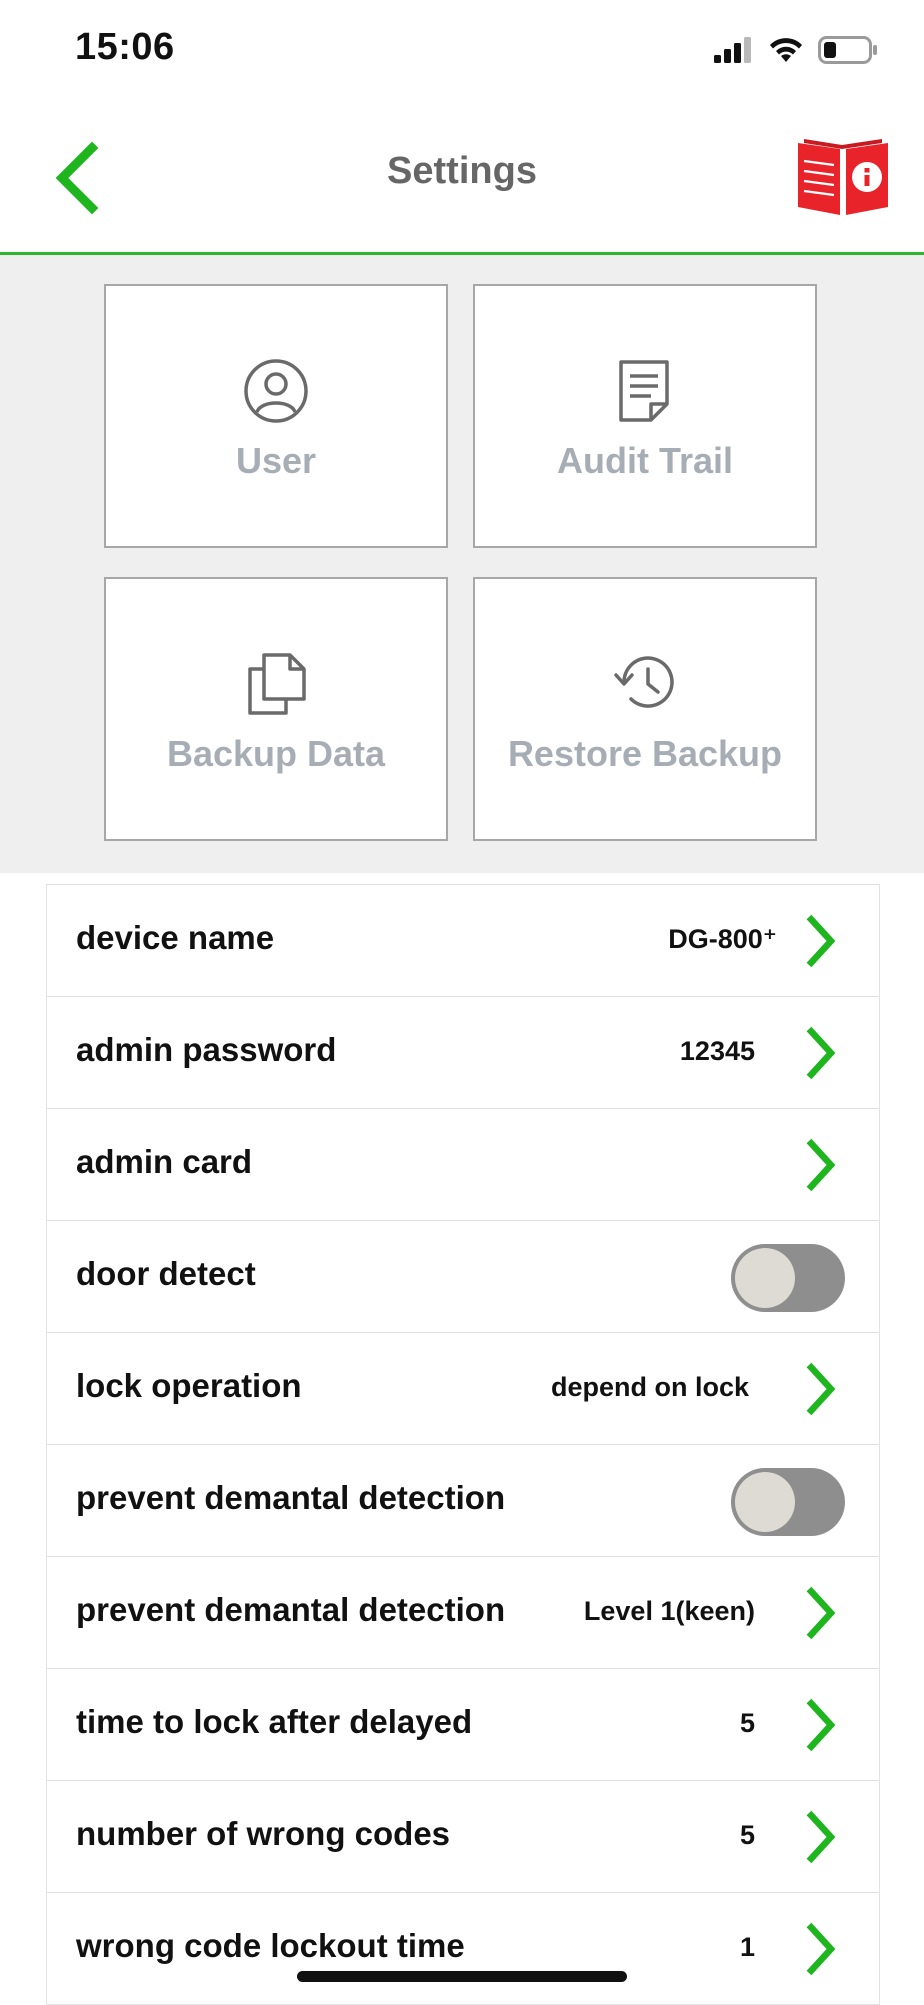  I want to click on user-icon, so click(276, 391).